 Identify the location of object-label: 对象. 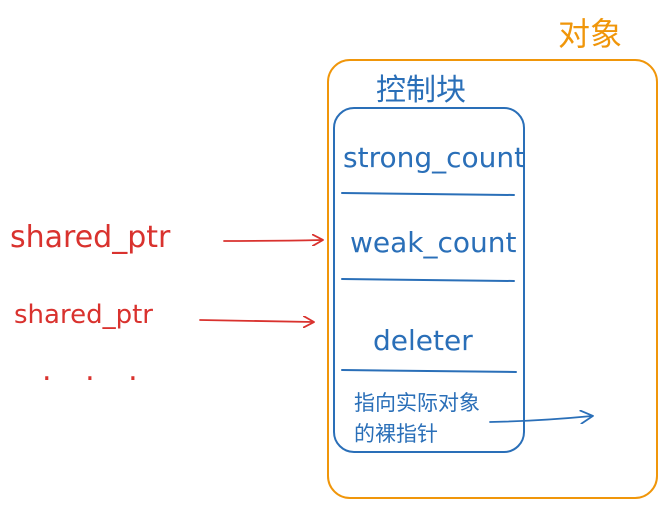
(590, 34).